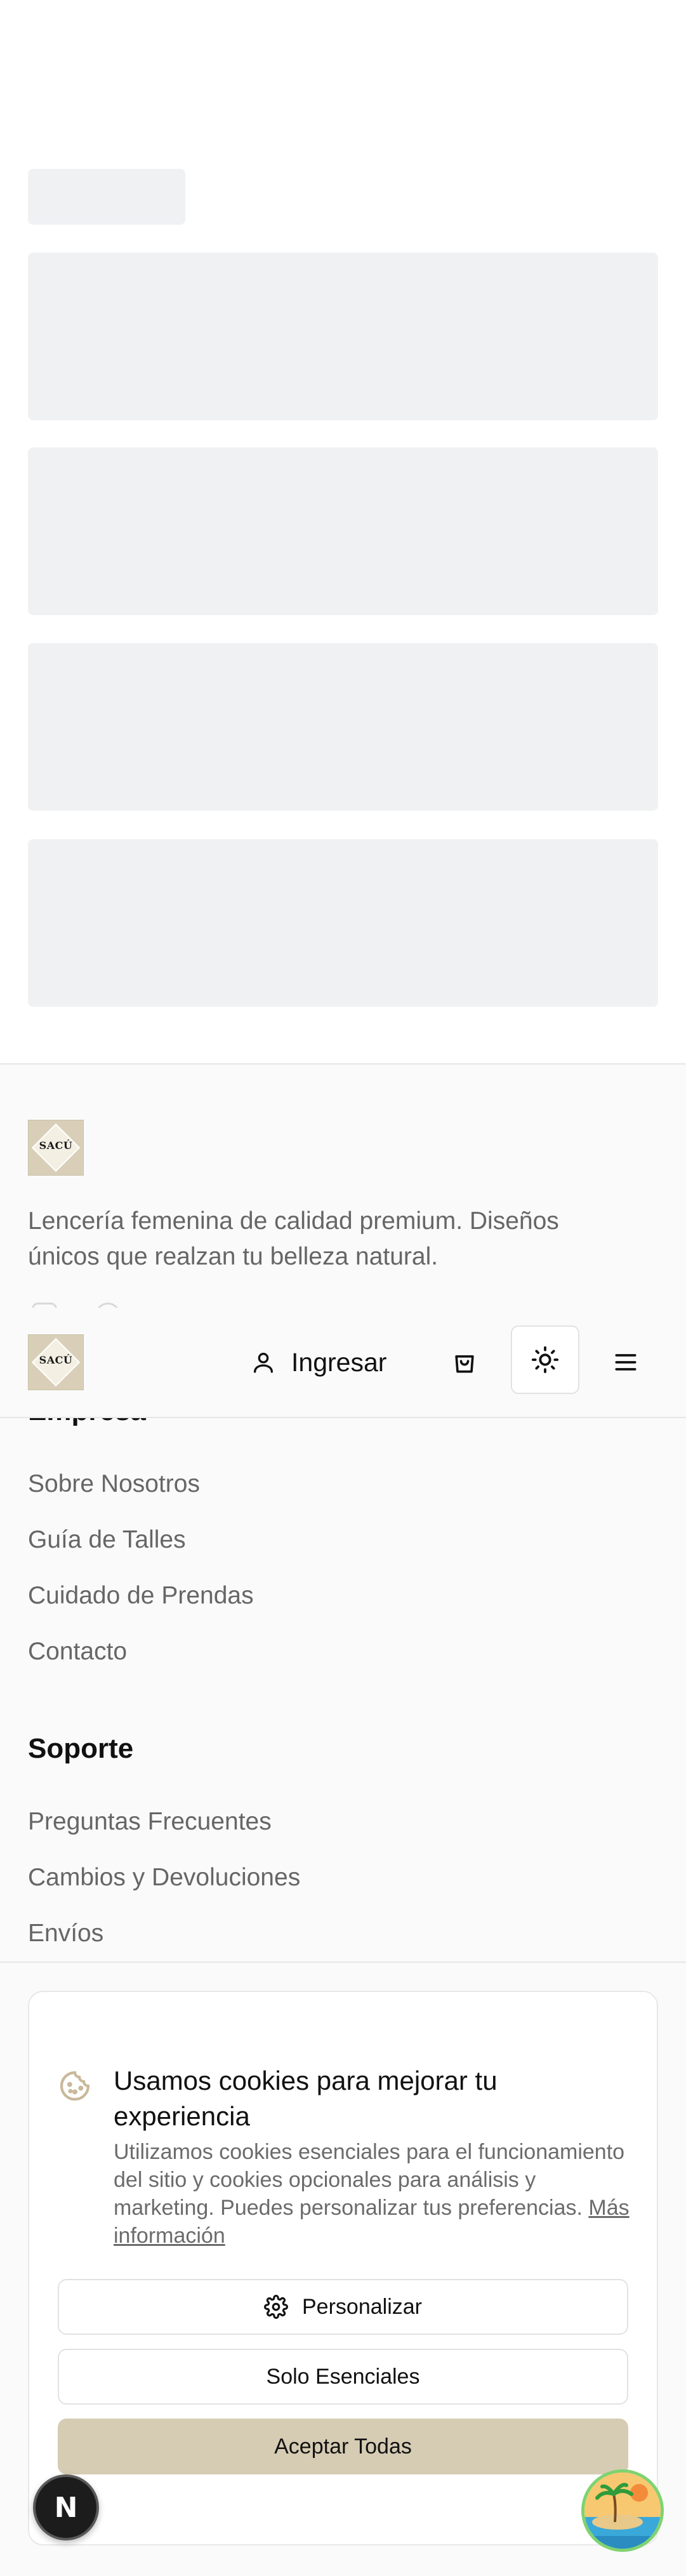  I want to click on cookie-icon, so click(75, 2086).